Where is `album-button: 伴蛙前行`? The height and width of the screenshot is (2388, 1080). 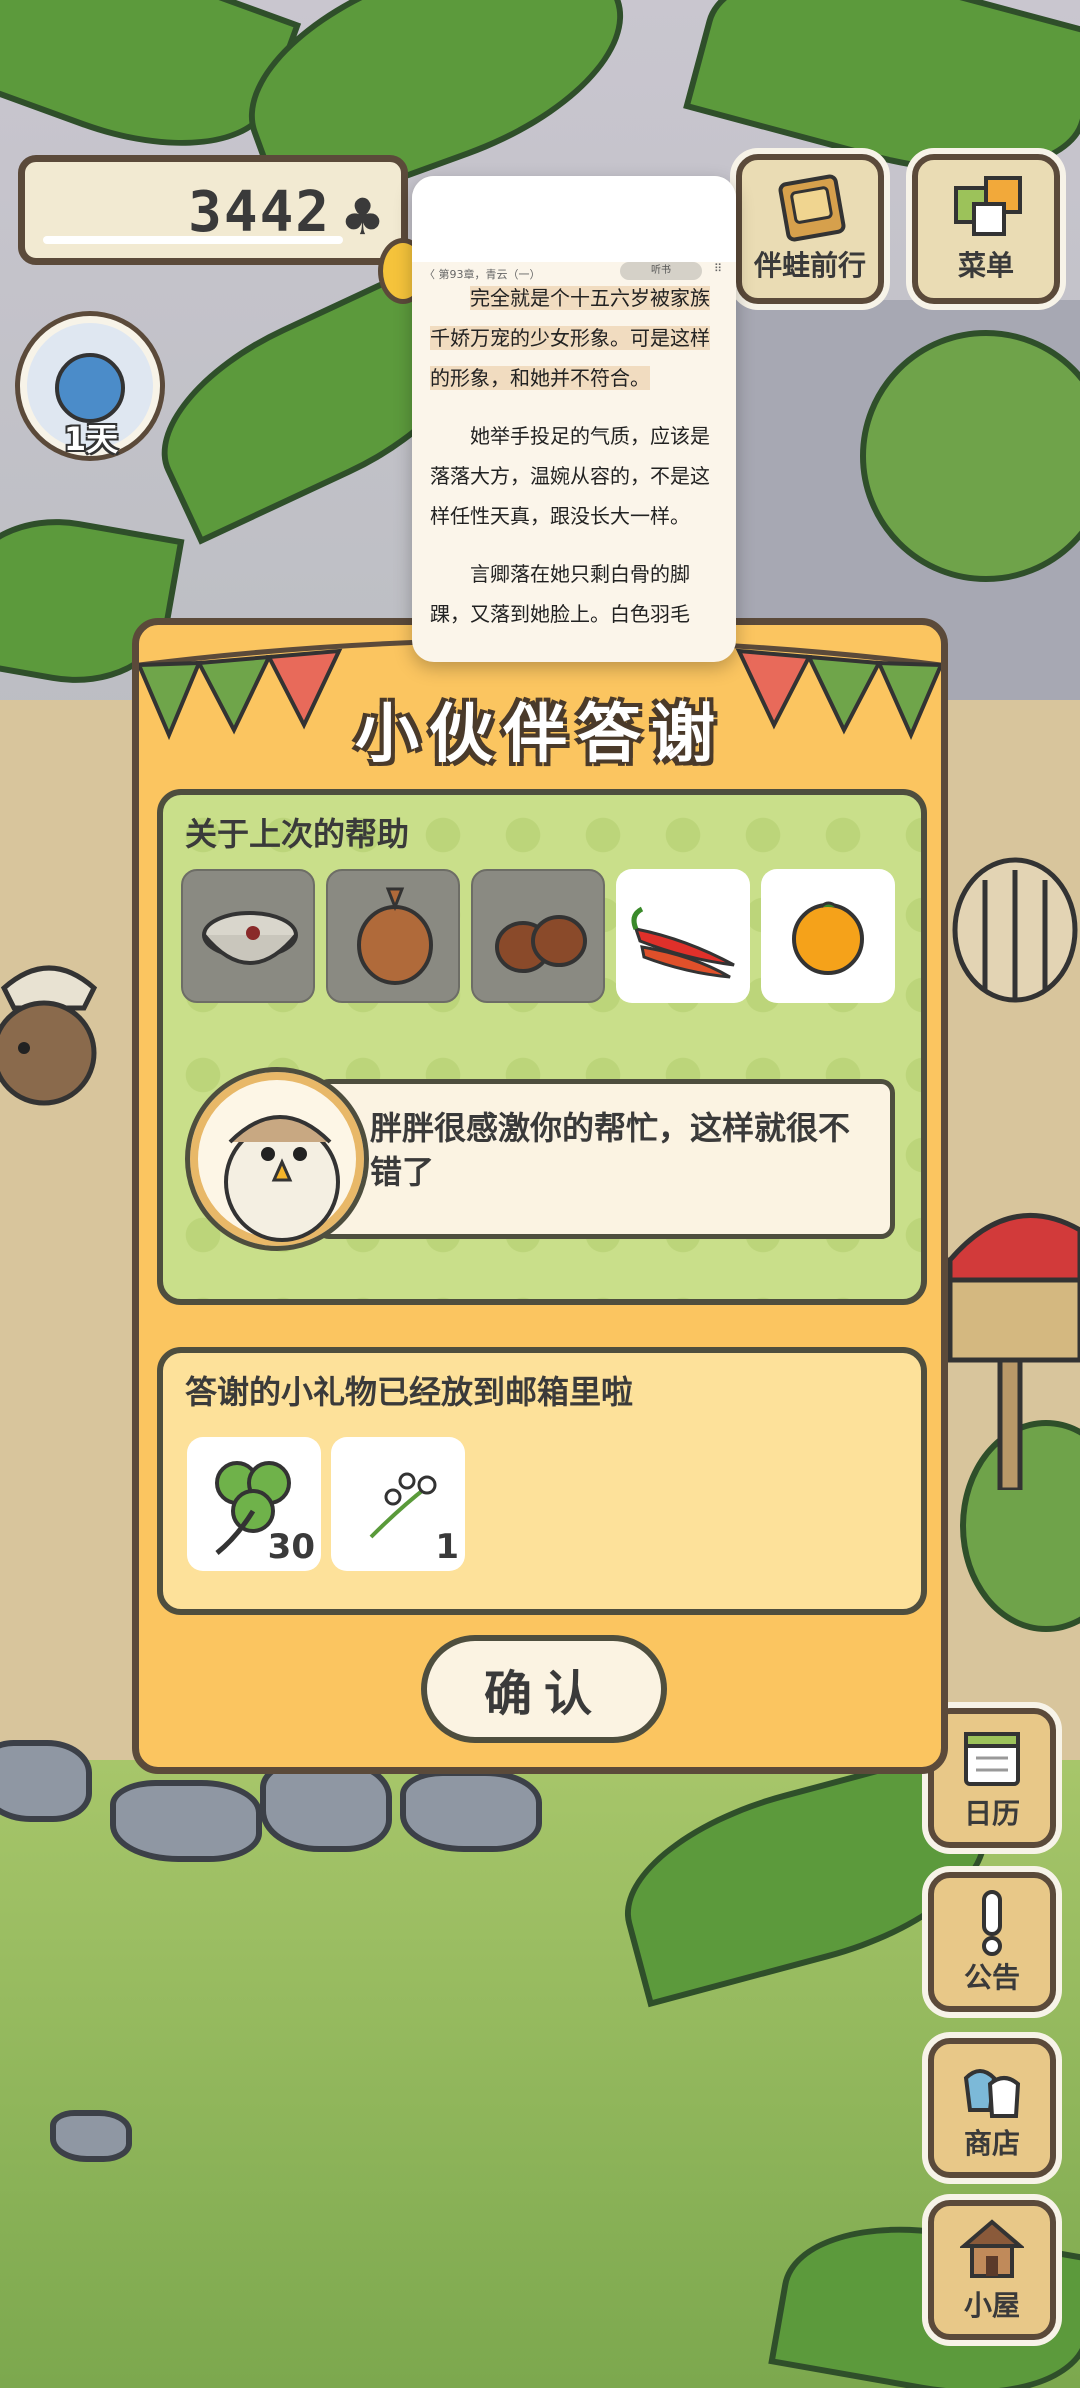 album-button: 伴蛙前行 is located at coordinates (810, 229).